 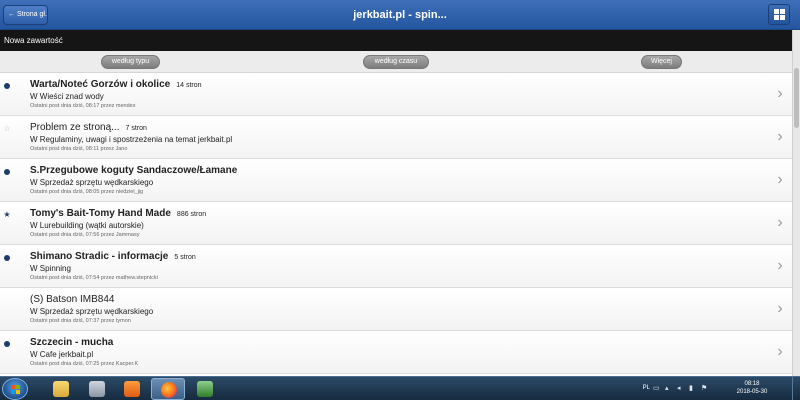 I want to click on topic-forum: W Cafe jerkbait.pl, so click(x=62, y=354).